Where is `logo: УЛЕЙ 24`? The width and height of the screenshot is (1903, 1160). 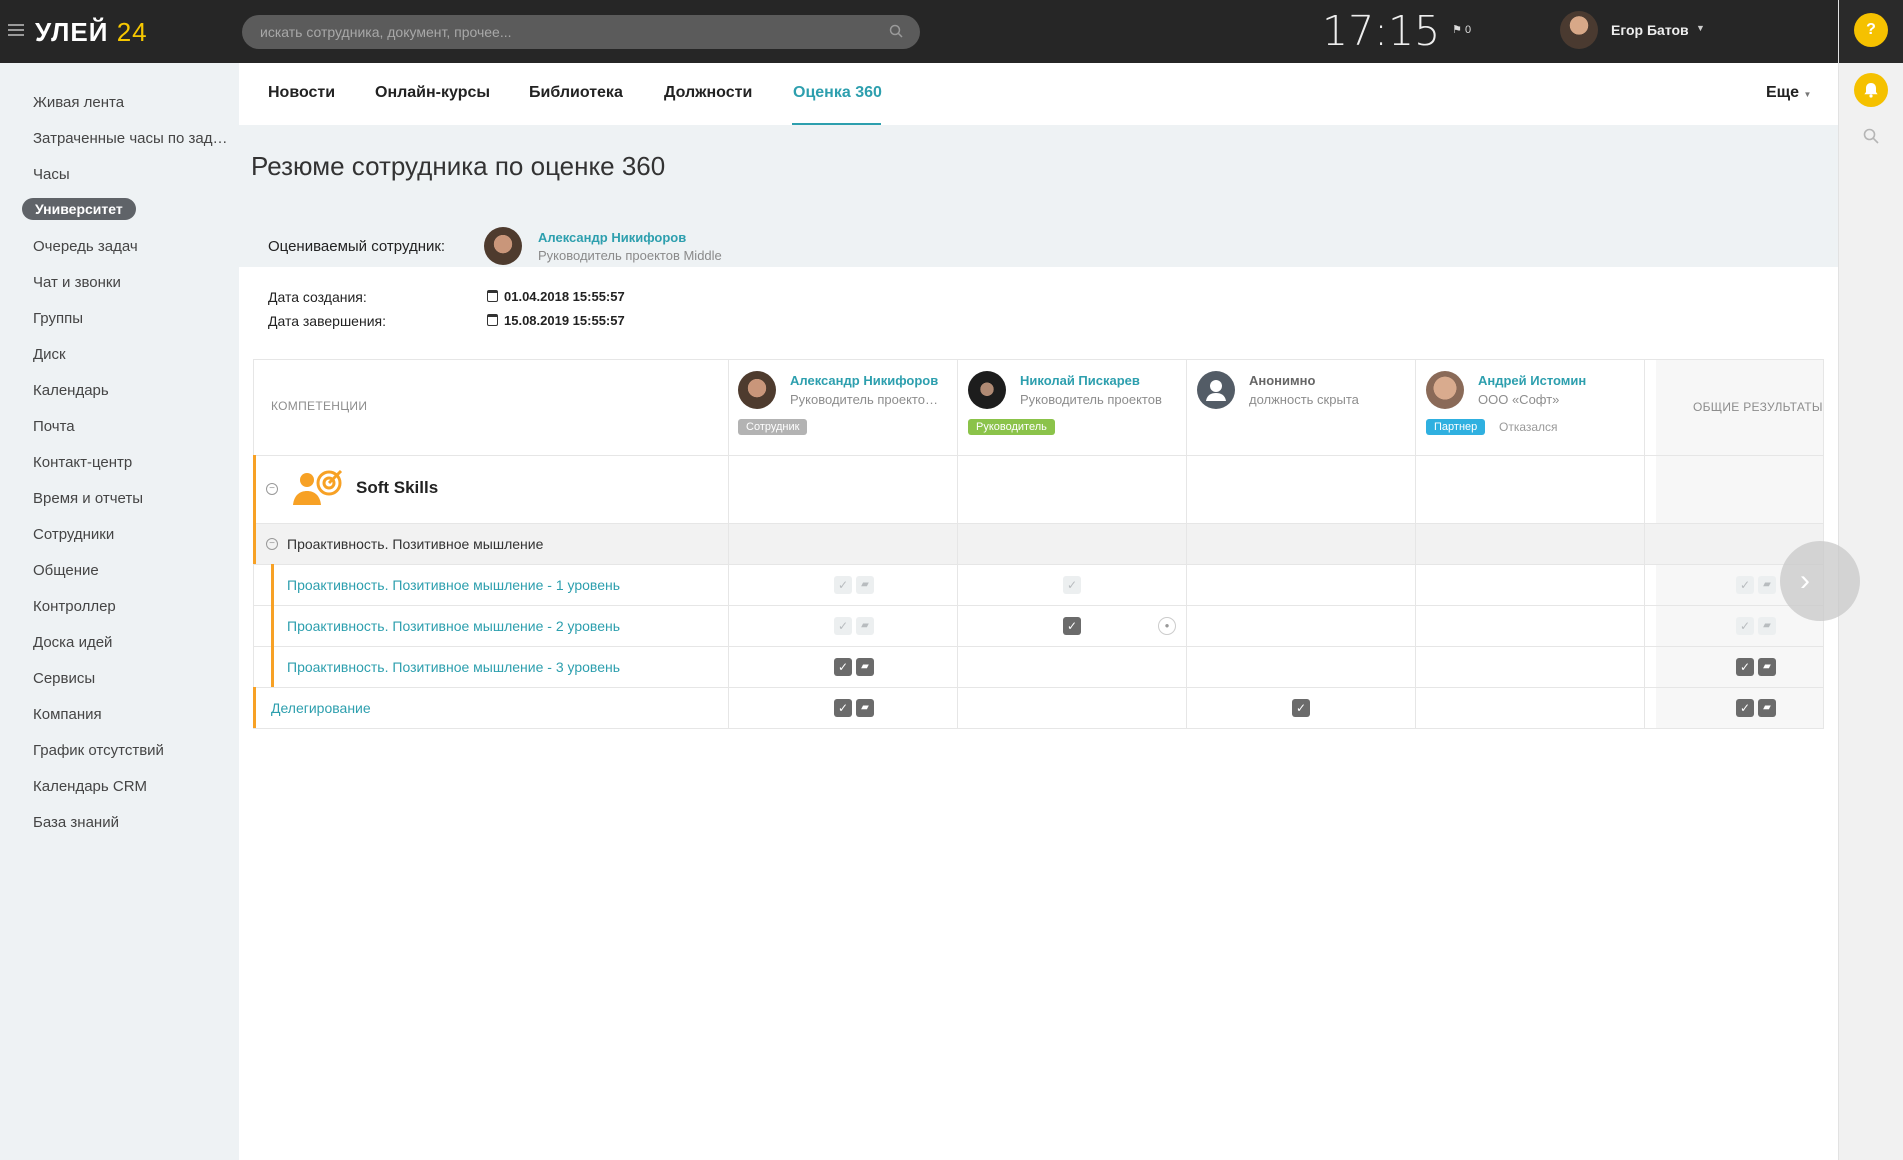
logo: УЛЕЙ 24 is located at coordinates (91, 32).